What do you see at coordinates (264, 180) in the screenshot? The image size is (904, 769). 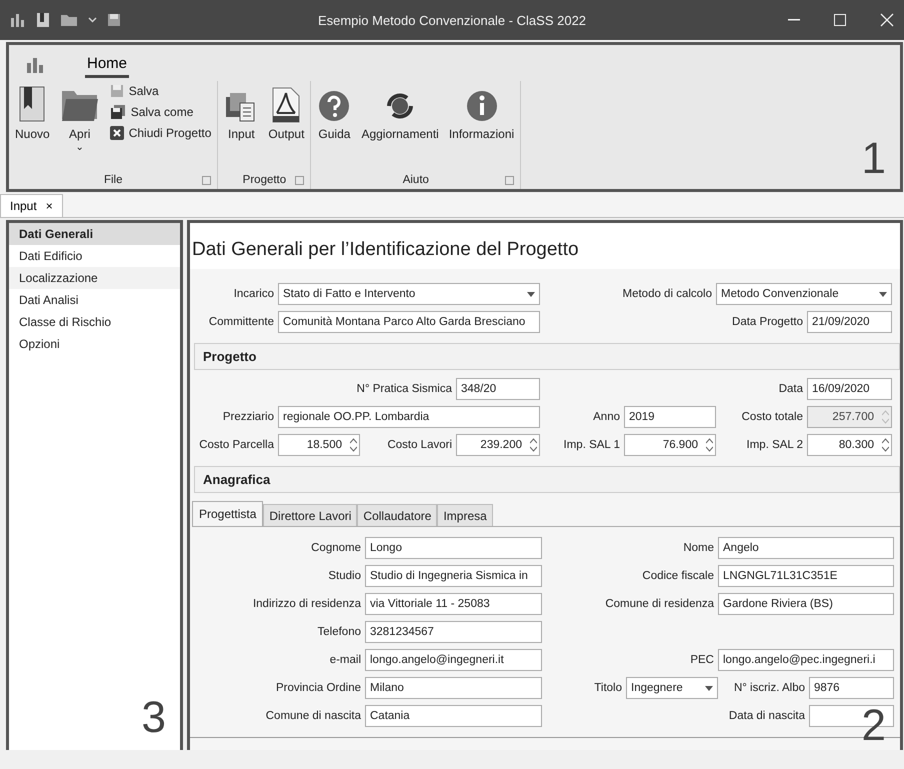 I see `group-label: Progetto` at bounding box center [264, 180].